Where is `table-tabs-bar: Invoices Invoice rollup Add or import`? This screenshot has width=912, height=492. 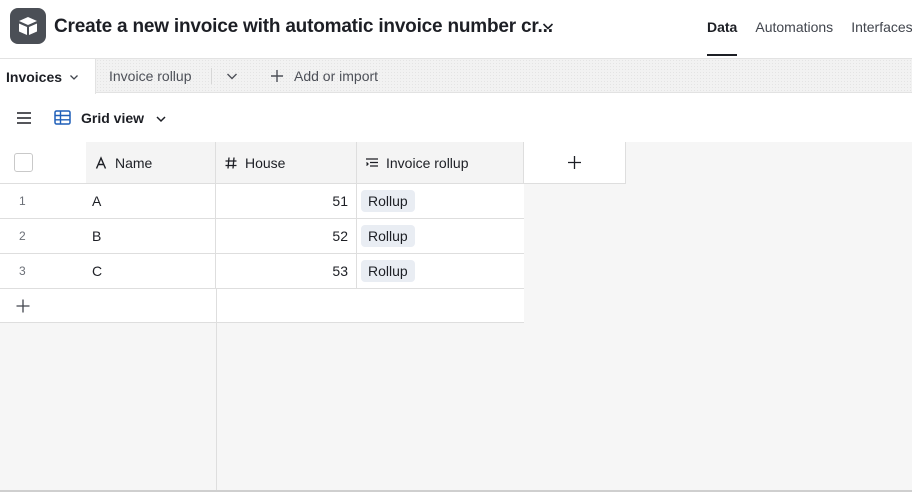 table-tabs-bar: Invoices Invoice rollup Add or import is located at coordinates (456, 76).